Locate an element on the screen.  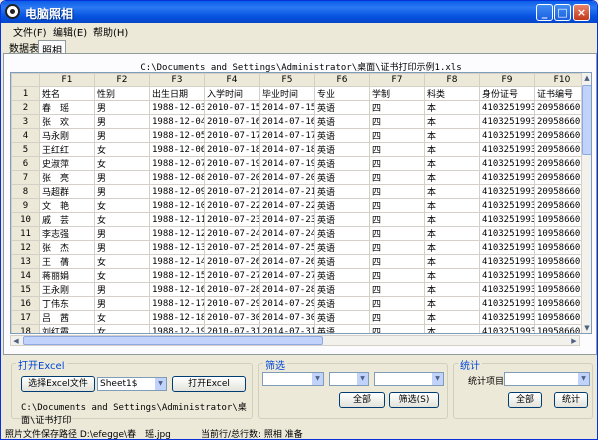
maximize-button: □ is located at coordinates (562, 12).